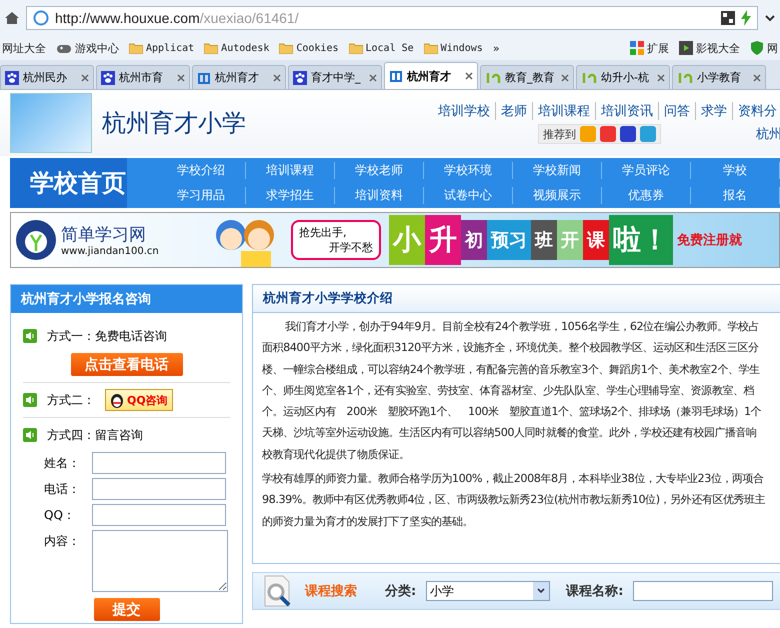  Describe the element at coordinates (12, 18) in the screenshot. I see `home-icon` at that location.